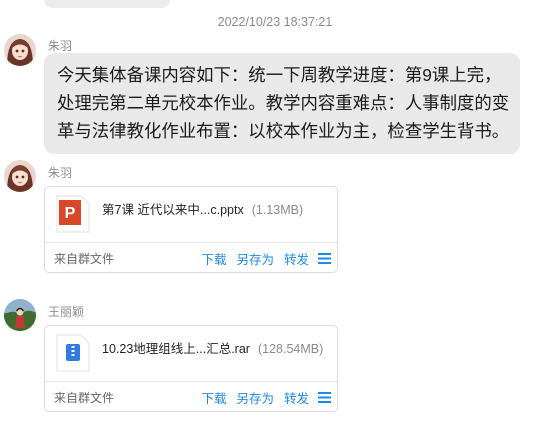  Describe the element at coordinates (275, 22) in the screenshot. I see `message-timestamp: 2022/10/23 18:37:21` at that location.